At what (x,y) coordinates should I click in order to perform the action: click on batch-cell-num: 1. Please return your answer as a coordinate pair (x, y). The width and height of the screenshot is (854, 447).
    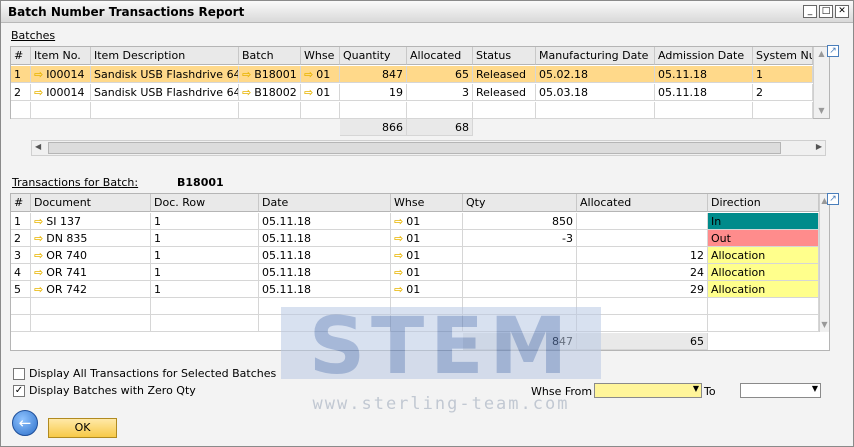
    Looking at the image, I should click on (21, 74).